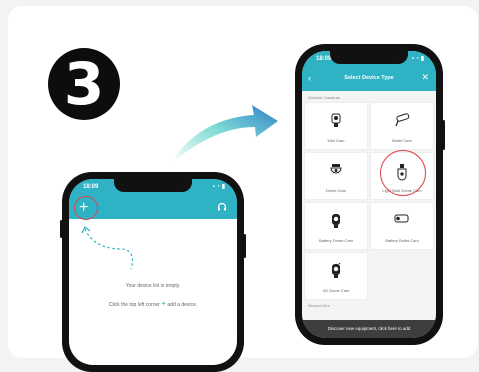  Describe the element at coordinates (319, 305) in the screenshot. I see `section-second-arm: Second Arm` at that location.